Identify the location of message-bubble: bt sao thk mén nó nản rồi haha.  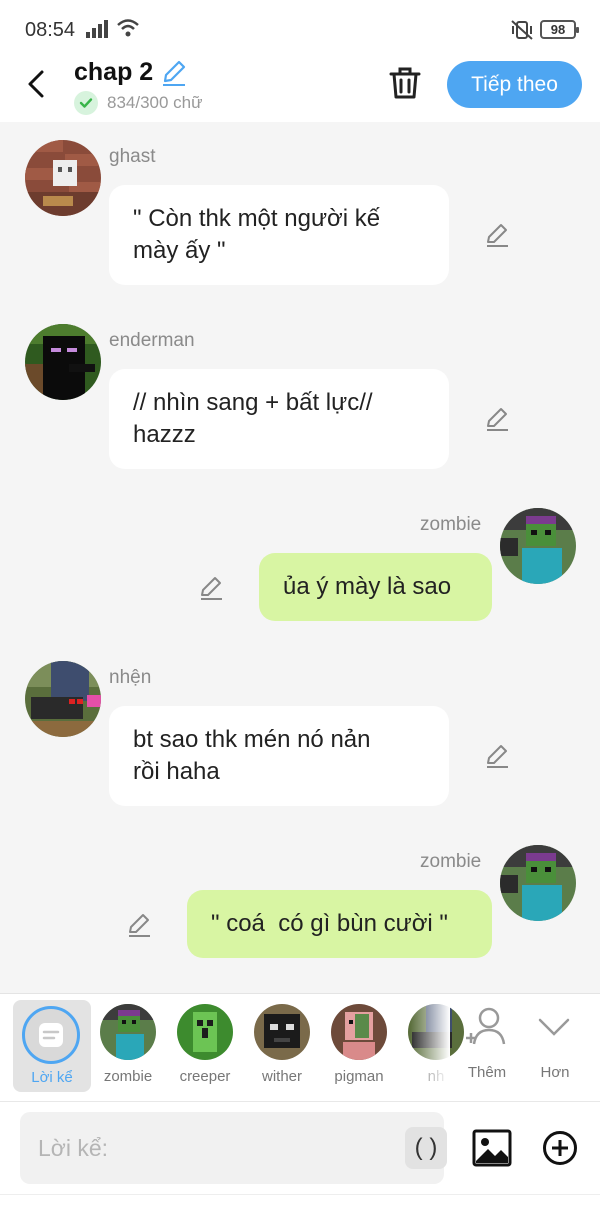
(279, 756).